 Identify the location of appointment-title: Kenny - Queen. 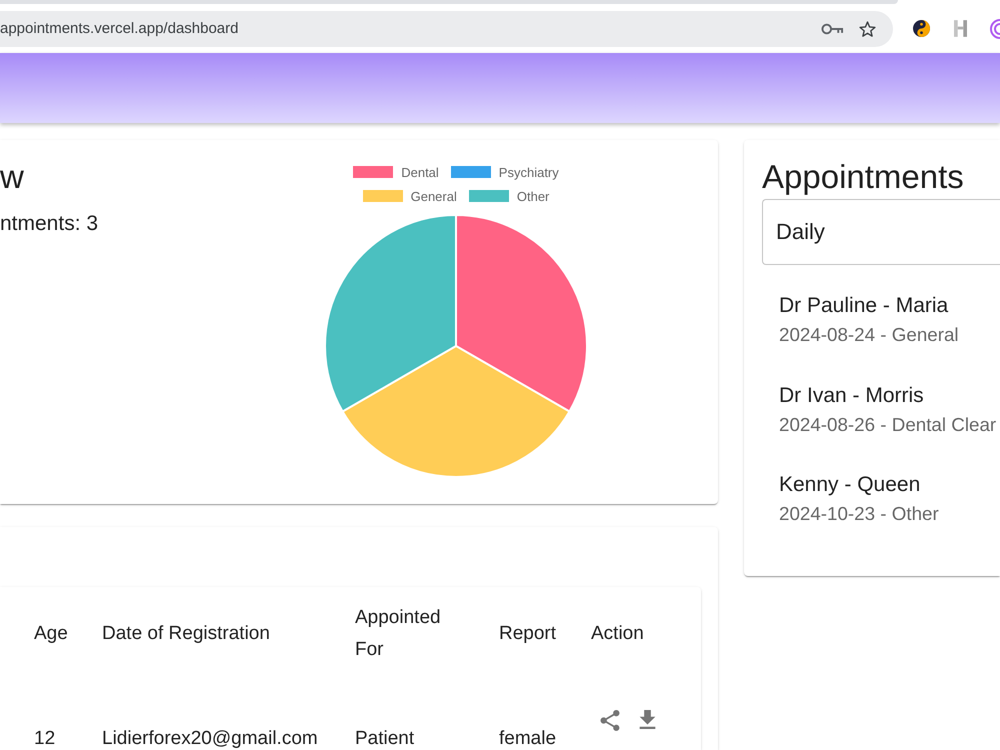
(849, 485).